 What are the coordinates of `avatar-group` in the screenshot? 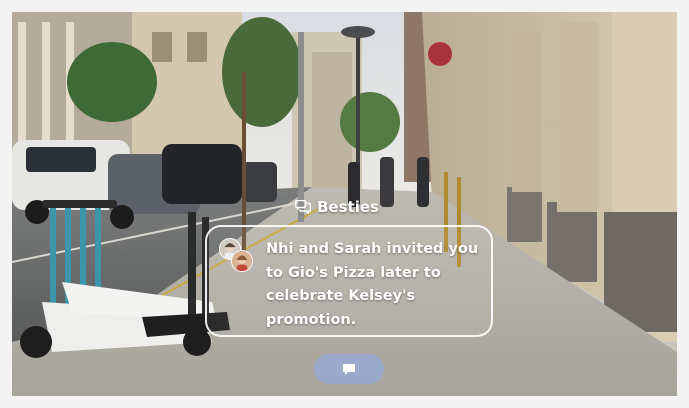 It's located at (236, 255).